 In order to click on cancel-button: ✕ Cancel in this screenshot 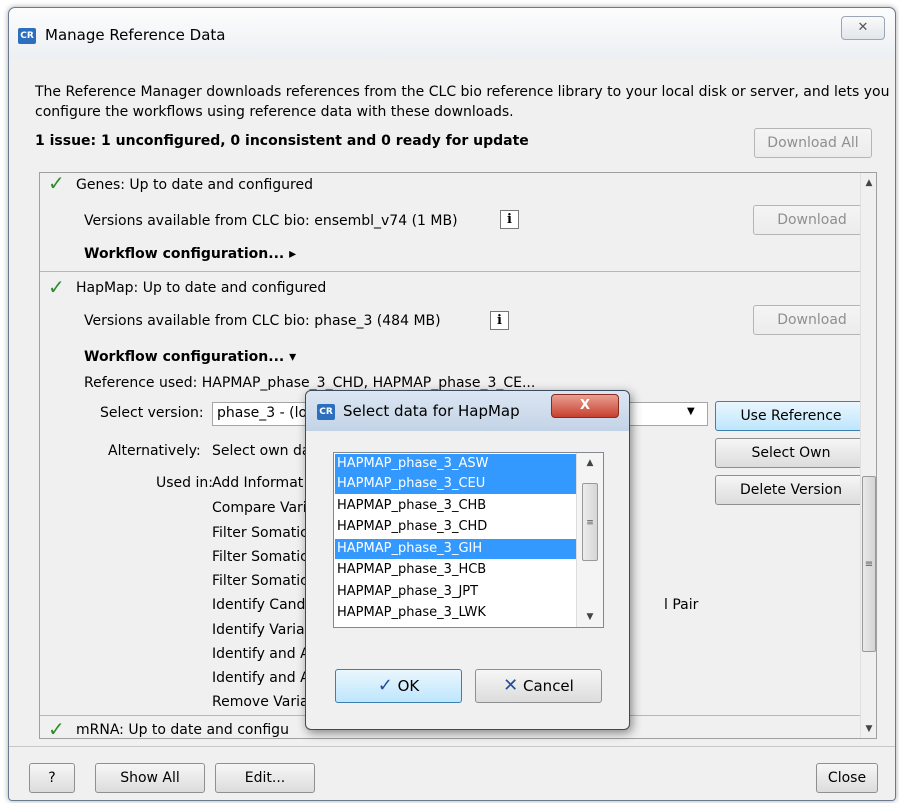, I will do `click(538, 686)`.